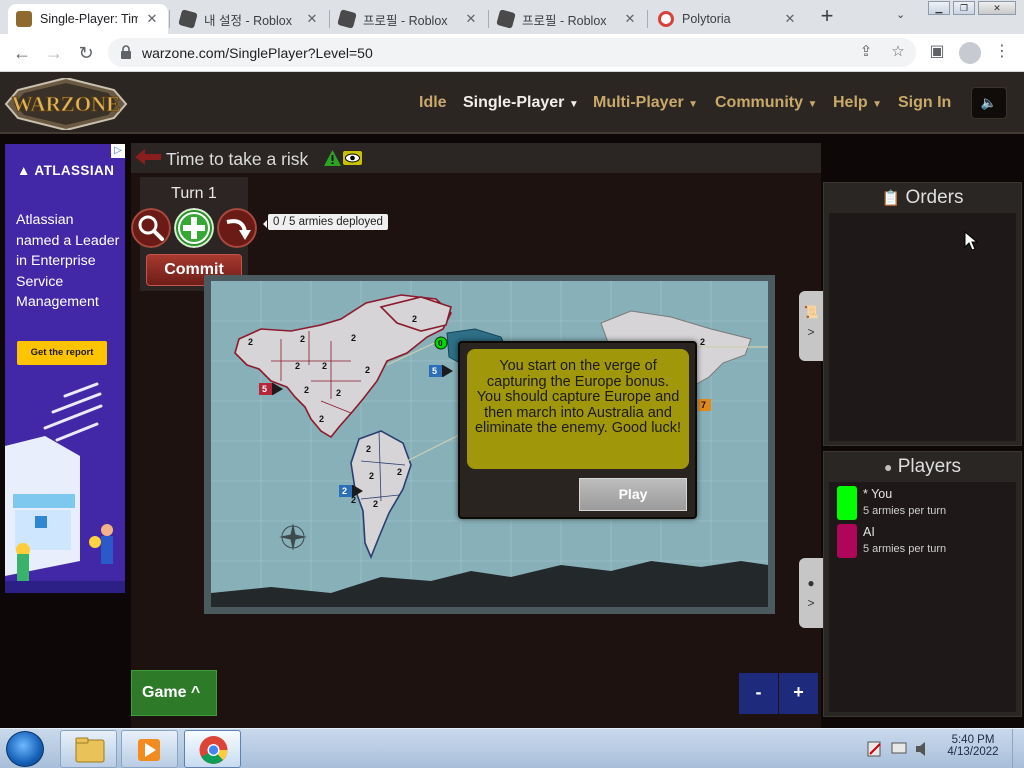 The image size is (1024, 768). Describe the element at coordinates (964, 8) in the screenshot. I see `restore-window-button: ❐` at that location.